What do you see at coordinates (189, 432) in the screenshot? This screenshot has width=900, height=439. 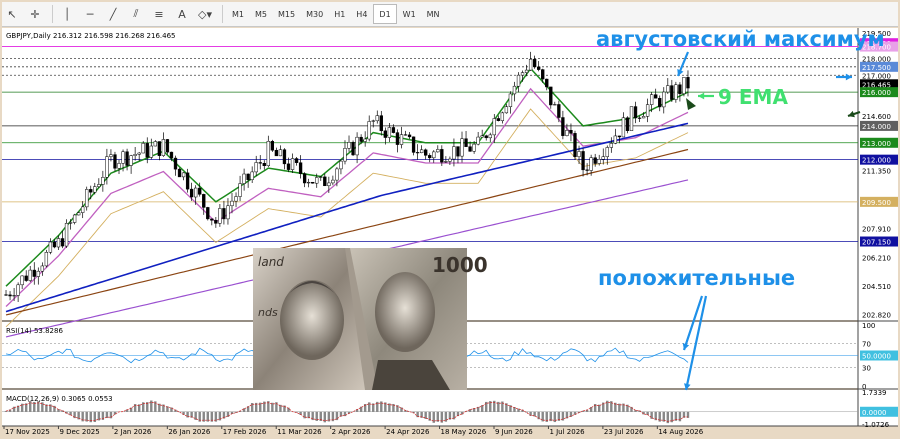 I see `date-label: 26 Jan 2026` at bounding box center [189, 432].